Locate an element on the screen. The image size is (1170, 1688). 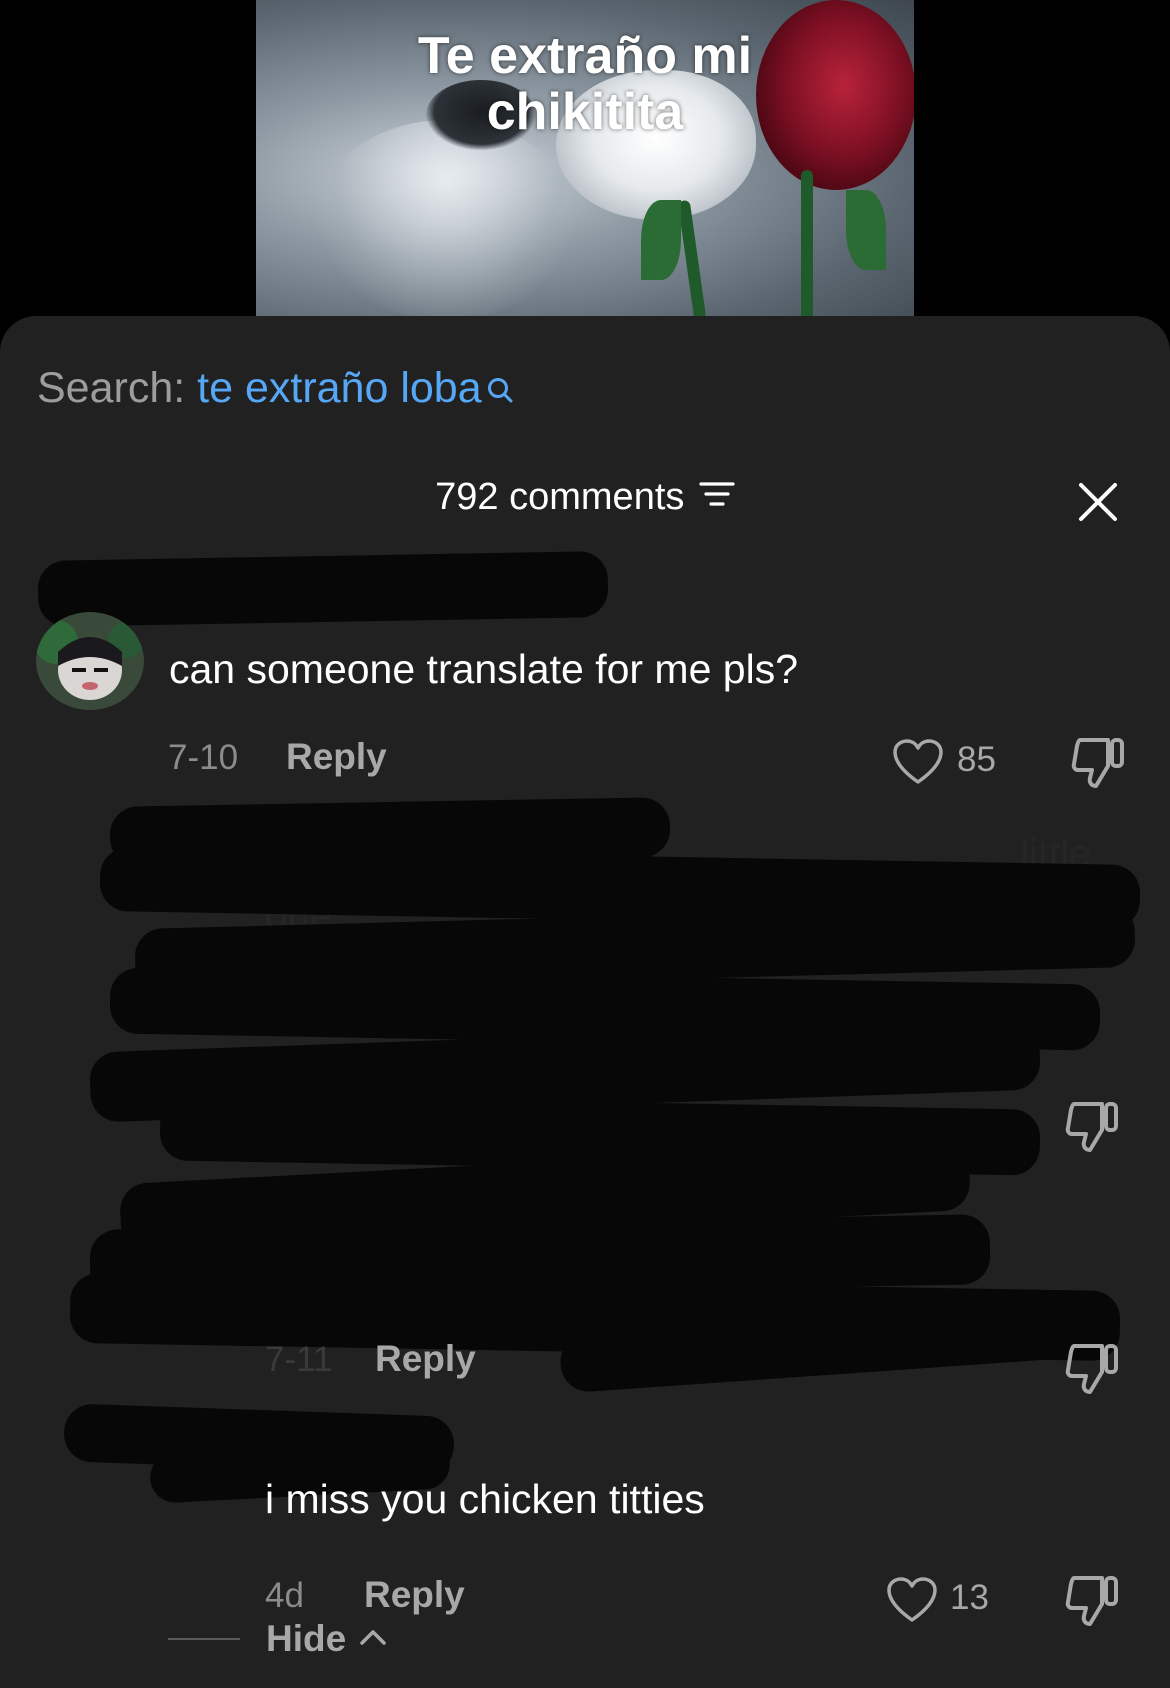
comment-text: can someone translate for me pls? is located at coordinates (483, 669).